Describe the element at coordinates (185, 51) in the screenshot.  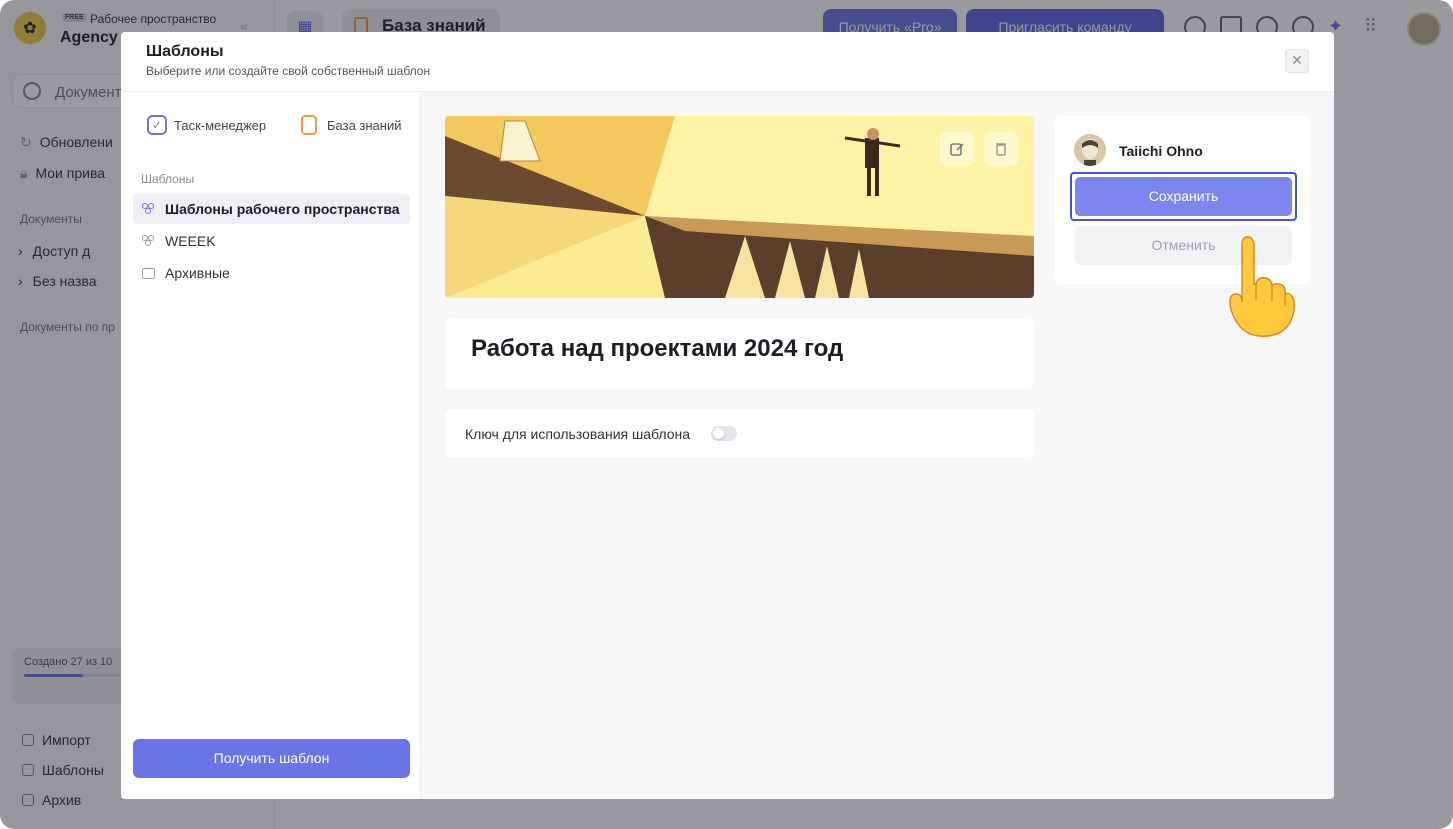
I see `modal-title: Шаблоны` at that location.